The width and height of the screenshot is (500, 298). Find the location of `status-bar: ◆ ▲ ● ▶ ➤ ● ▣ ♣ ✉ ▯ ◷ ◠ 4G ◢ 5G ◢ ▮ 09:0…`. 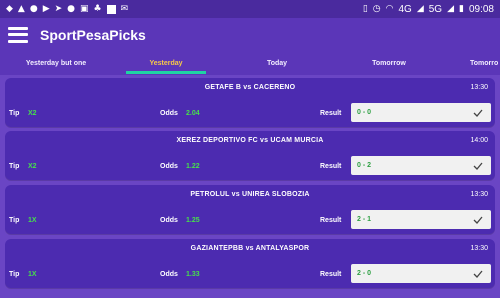

status-bar: ◆ ▲ ● ▶ ➤ ● ▣ ♣ ✉ ▯ ◷ ◠ 4G ◢ 5G ◢ ▮ 09:0… is located at coordinates (250, 9).